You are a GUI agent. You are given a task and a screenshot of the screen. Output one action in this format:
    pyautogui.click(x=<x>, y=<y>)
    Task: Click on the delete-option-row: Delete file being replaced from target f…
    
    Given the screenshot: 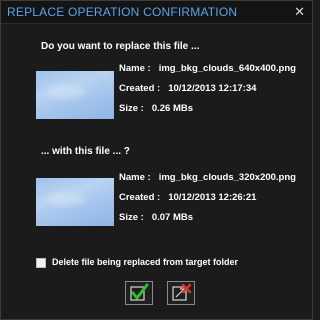 What is the action you would take?
    pyautogui.click(x=137, y=262)
    